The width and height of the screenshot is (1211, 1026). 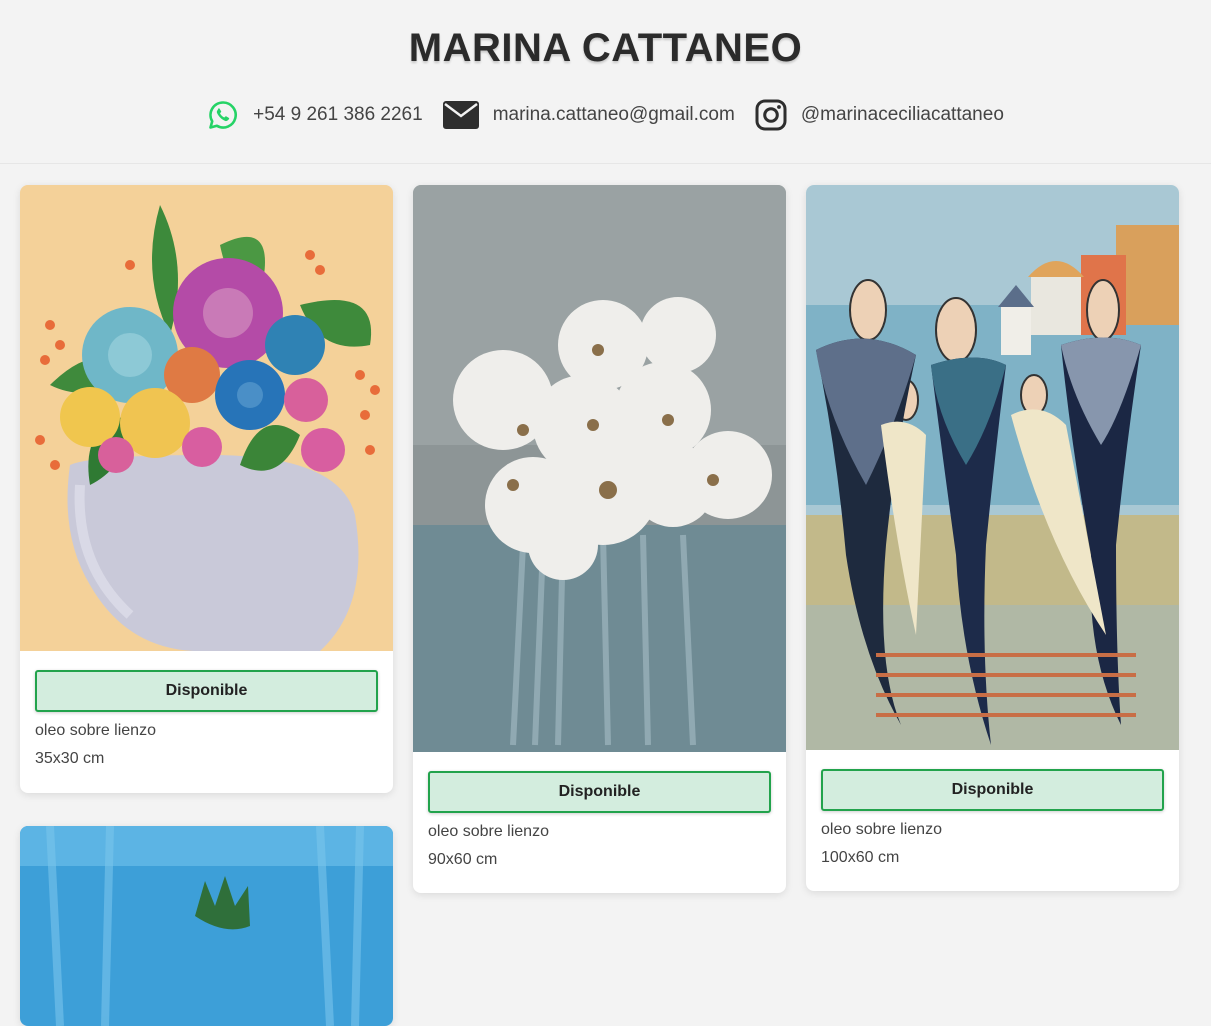 What do you see at coordinates (605, 48) in the screenshot?
I see `site-title: MARINA CATTANEO` at bounding box center [605, 48].